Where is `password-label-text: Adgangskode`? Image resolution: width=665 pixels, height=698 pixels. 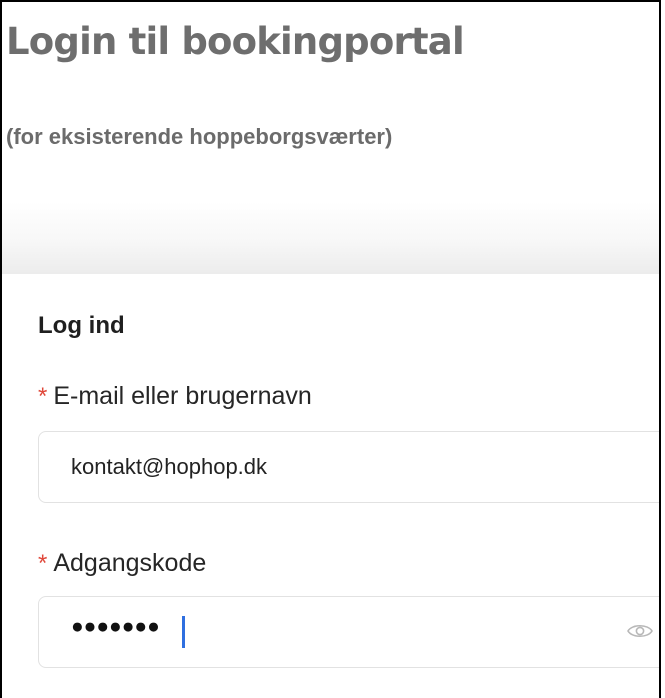
password-label-text: Adgangskode is located at coordinates (130, 563).